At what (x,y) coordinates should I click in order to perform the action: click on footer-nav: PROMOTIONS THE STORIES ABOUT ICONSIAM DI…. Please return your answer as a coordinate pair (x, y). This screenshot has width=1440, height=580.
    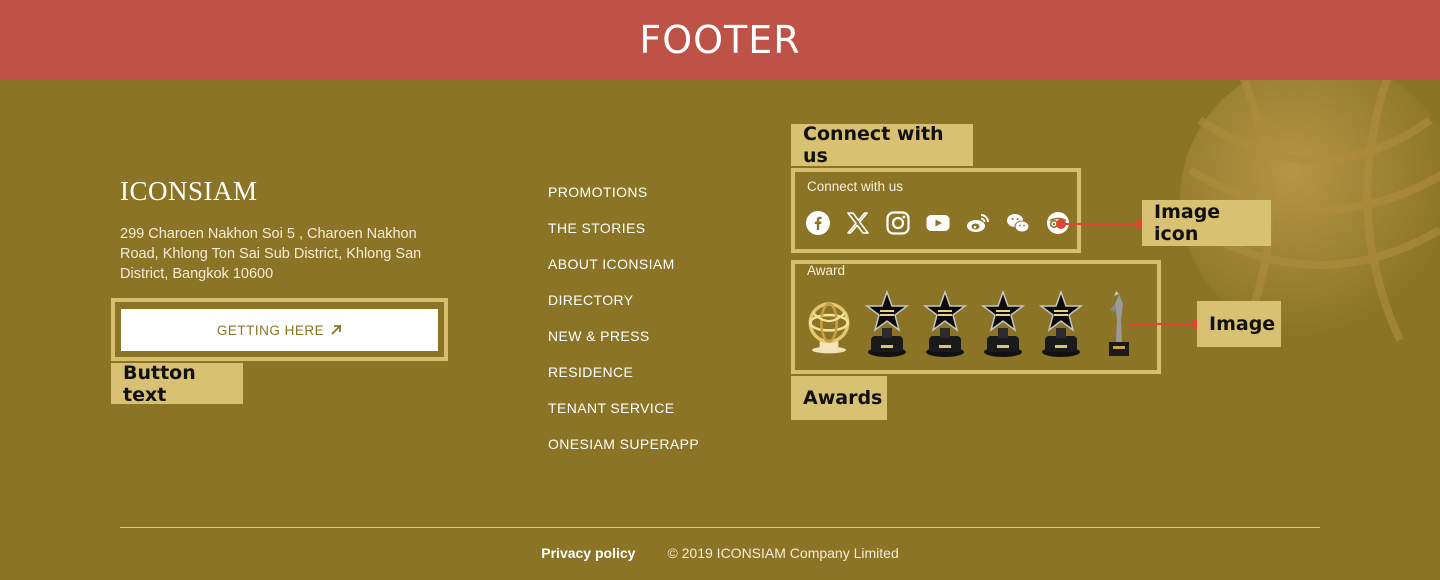
    Looking at the image, I should click on (623, 328).